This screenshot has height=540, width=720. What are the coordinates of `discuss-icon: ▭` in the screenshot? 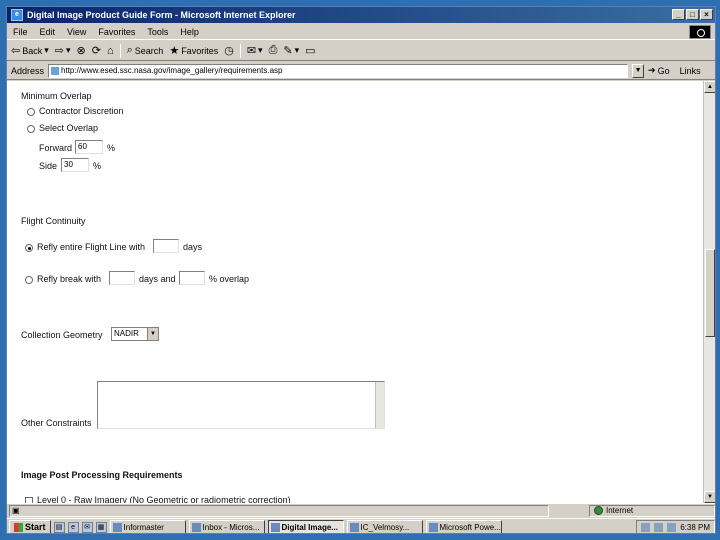 It's located at (310, 51).